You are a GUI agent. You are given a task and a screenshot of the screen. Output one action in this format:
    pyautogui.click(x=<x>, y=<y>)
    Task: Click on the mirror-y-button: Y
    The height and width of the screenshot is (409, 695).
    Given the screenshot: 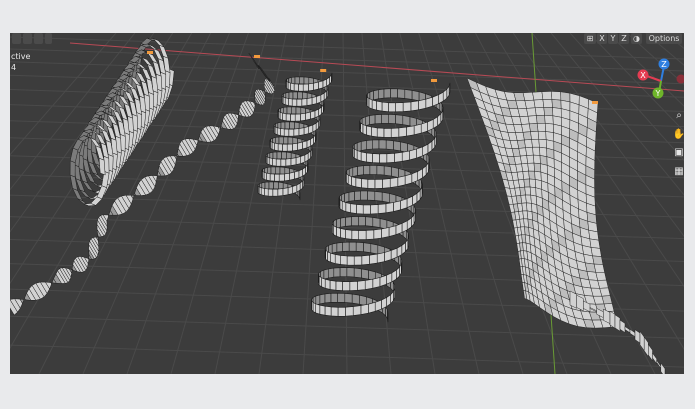 What is the action you would take?
    pyautogui.click(x=613, y=38)
    